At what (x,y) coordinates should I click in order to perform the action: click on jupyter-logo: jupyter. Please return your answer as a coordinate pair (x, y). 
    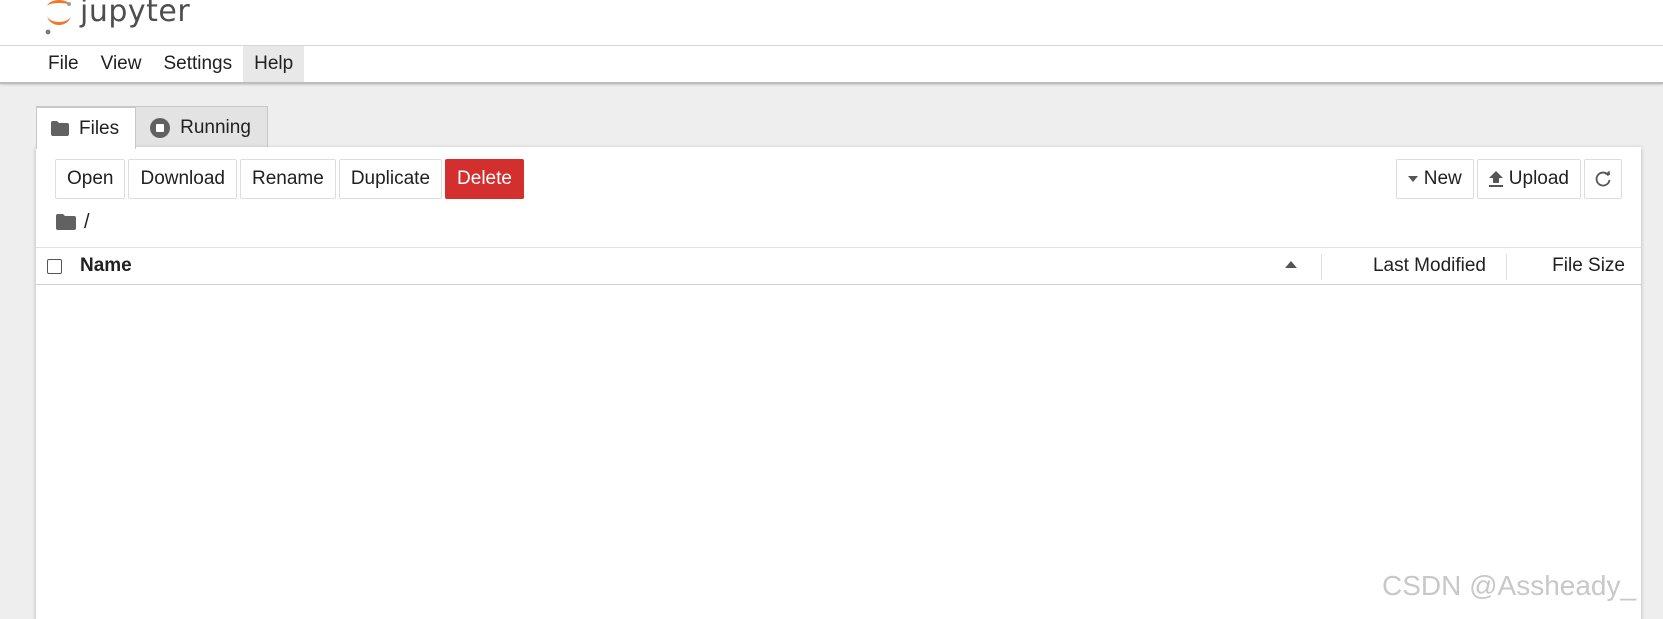
    Looking at the image, I should click on (117, 19).